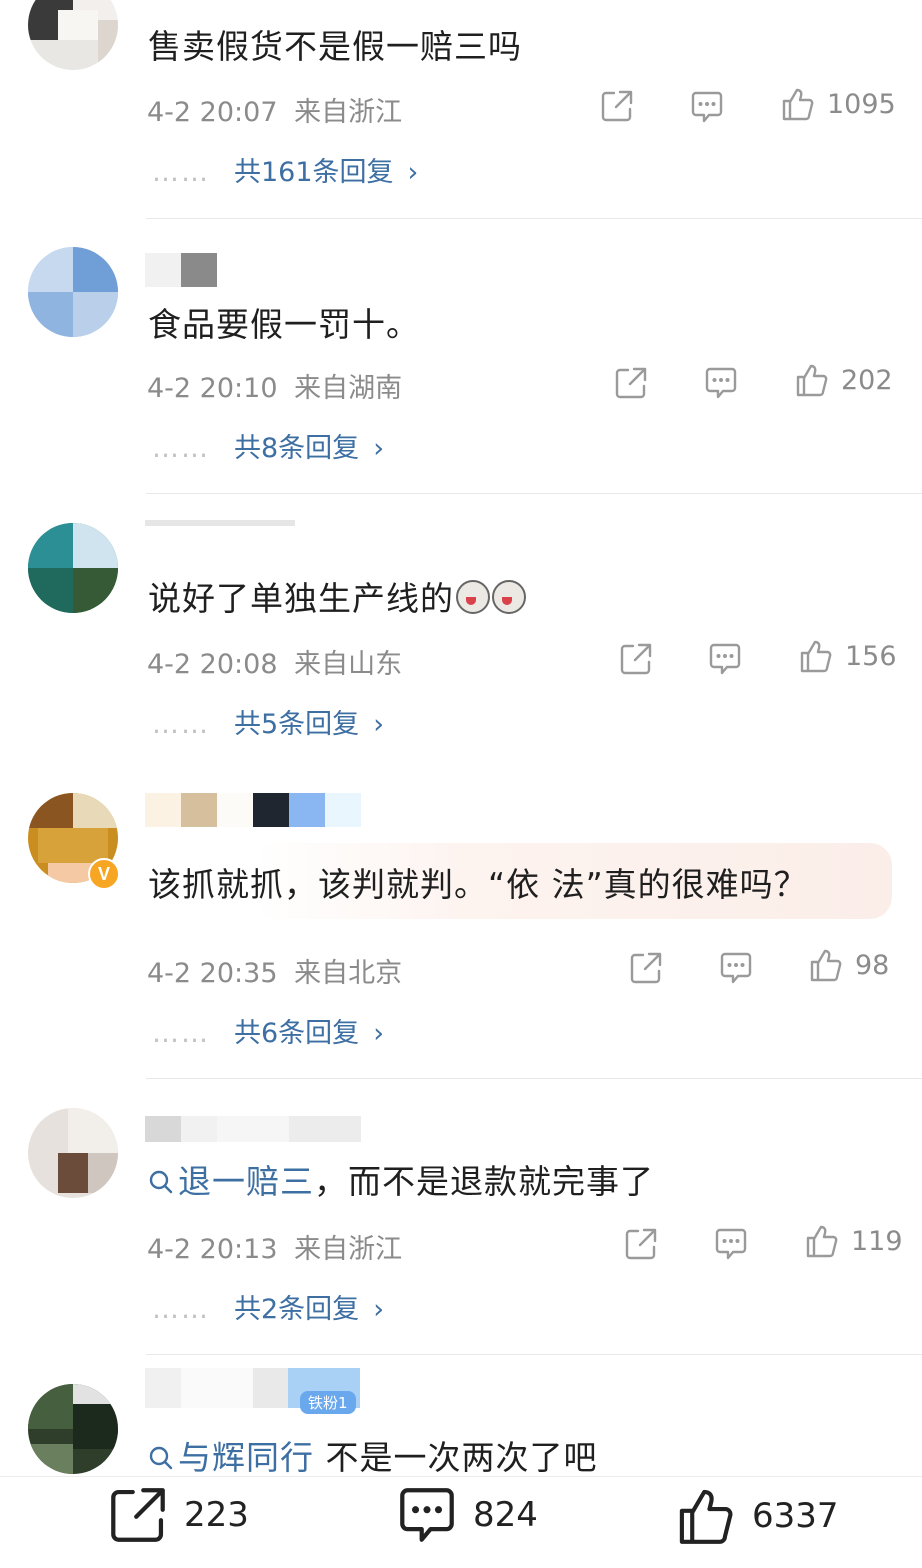 This screenshot has width=922, height=1568. I want to click on like-button: 1095, so click(838, 104).